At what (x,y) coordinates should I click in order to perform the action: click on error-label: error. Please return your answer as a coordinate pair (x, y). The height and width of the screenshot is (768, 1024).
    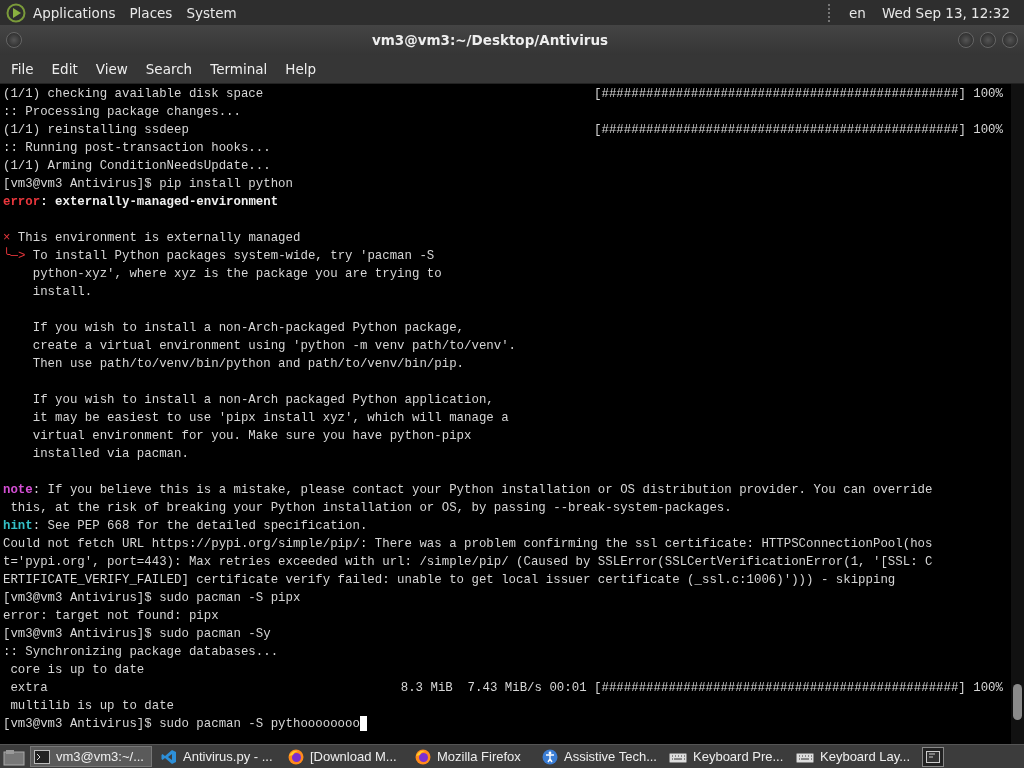
    Looking at the image, I should click on (22, 202).